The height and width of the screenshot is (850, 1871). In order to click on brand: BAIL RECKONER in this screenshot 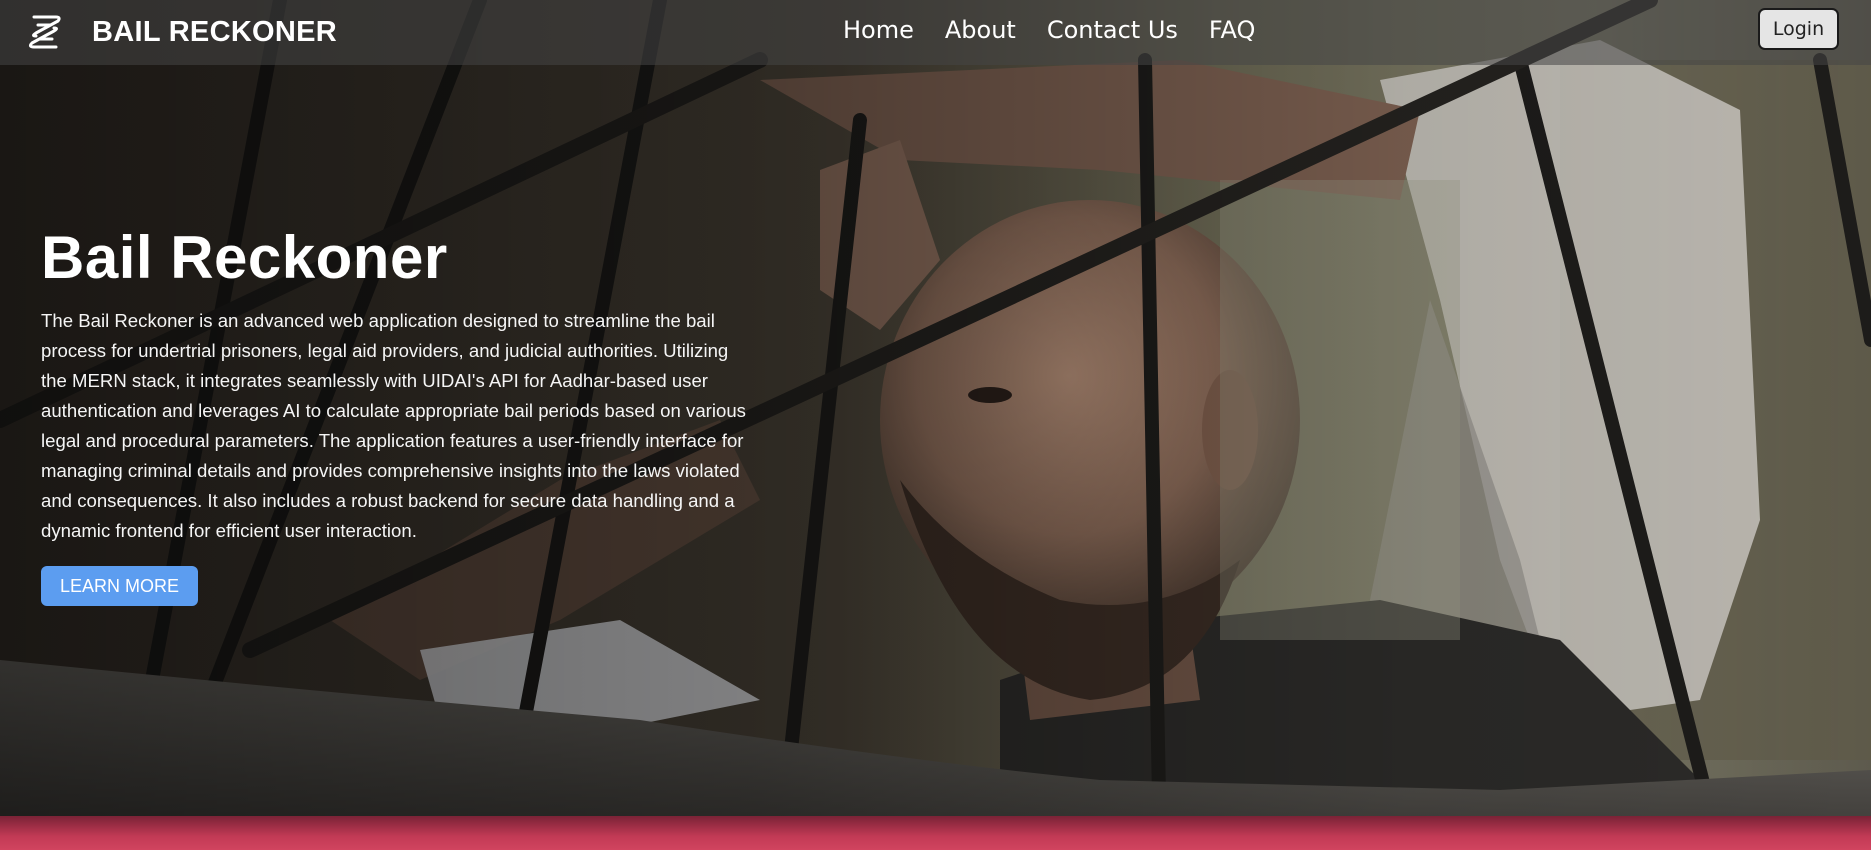, I will do `click(180, 32)`.